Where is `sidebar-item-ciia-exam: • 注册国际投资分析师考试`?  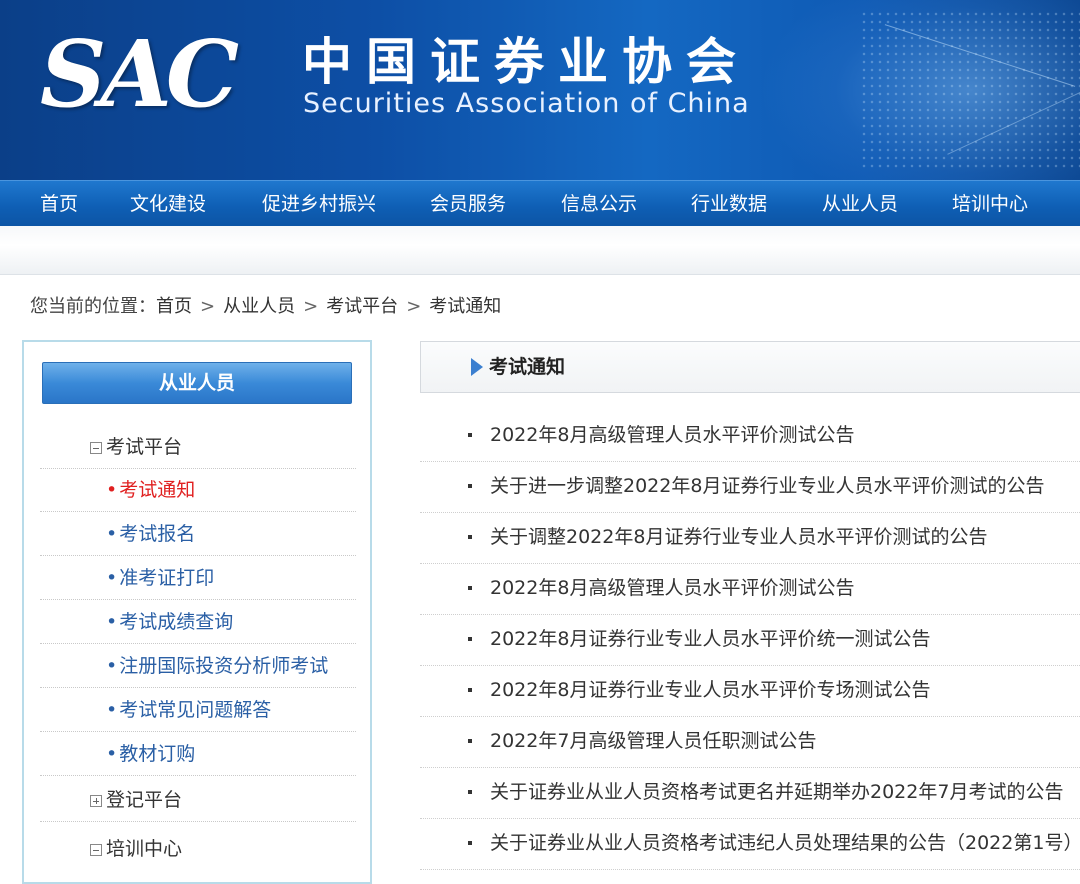
sidebar-item-ciia-exam: • 注册国际投资分析师考试 is located at coordinates (198, 666).